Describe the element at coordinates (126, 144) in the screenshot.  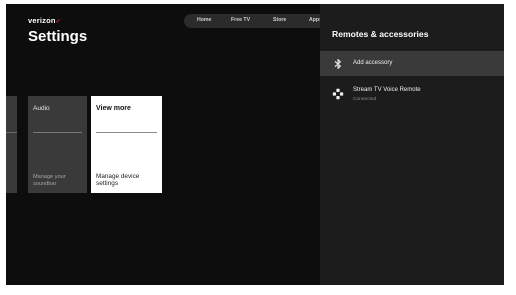
I see `settings-card-view-more: View more Manage device settings` at that location.